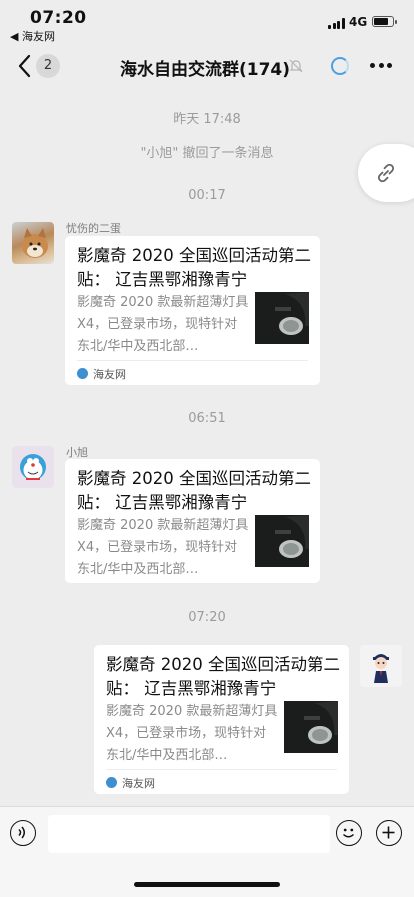 Image resolution: width=414 pixels, height=897 pixels. I want to click on timestamp: 07:20, so click(207, 617).